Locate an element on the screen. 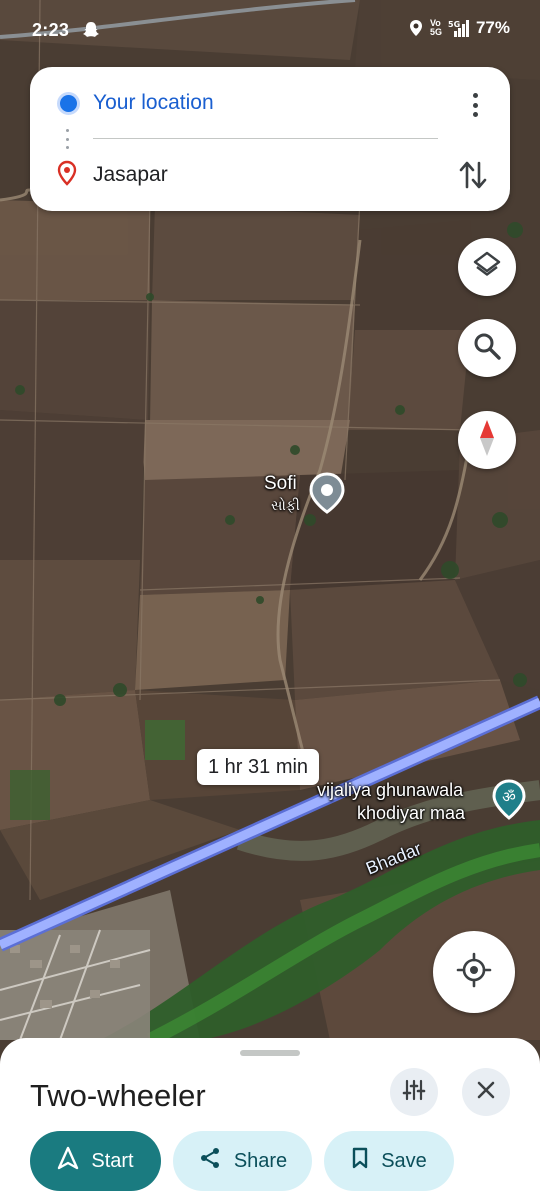 This screenshot has height=1200, width=540. sheet-drag-handle is located at coordinates (270, 1053).